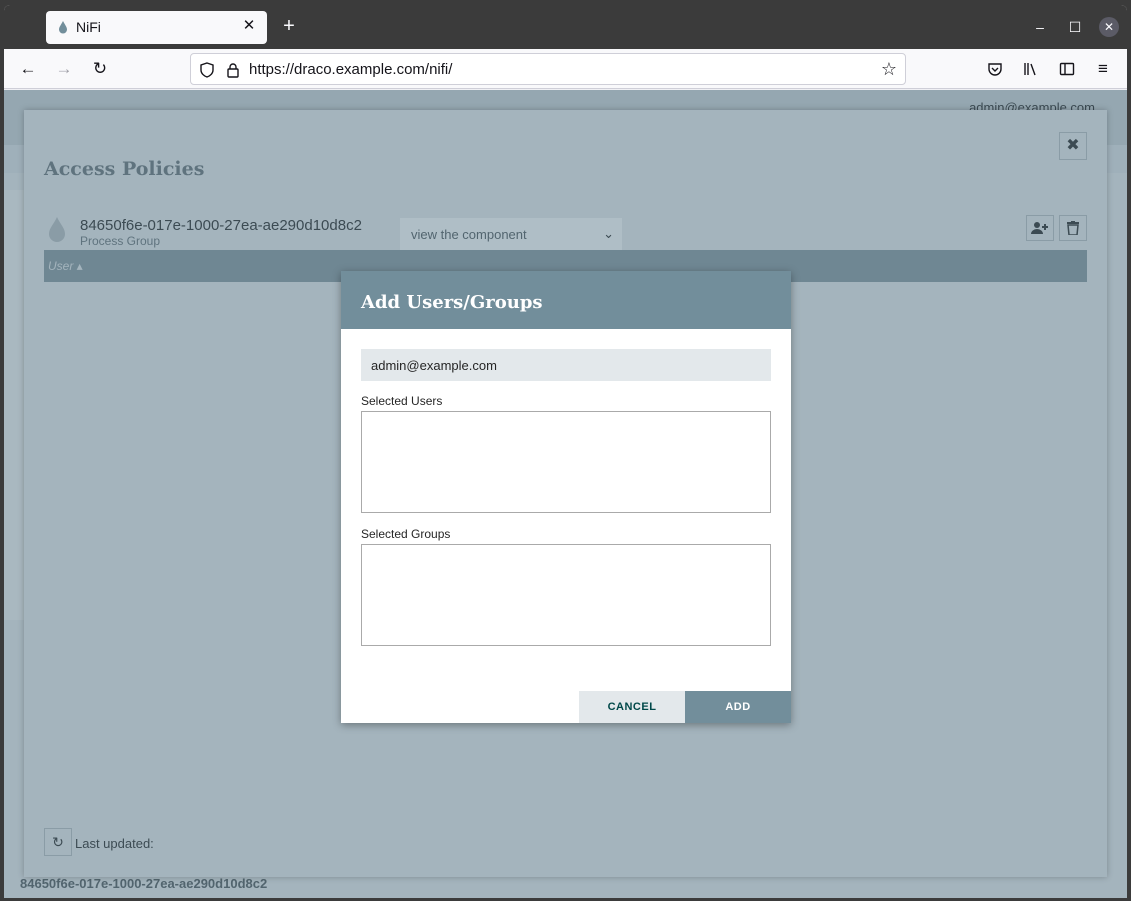 The height and width of the screenshot is (901, 1131). Describe the element at coordinates (28, 69) in the screenshot. I see `back-icon: ←` at that location.